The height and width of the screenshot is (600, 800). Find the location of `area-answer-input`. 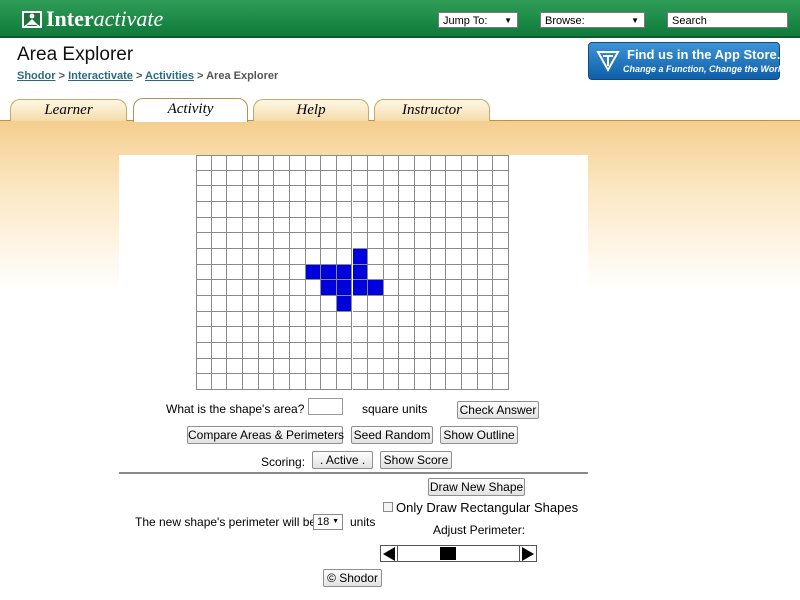

area-answer-input is located at coordinates (325, 406).